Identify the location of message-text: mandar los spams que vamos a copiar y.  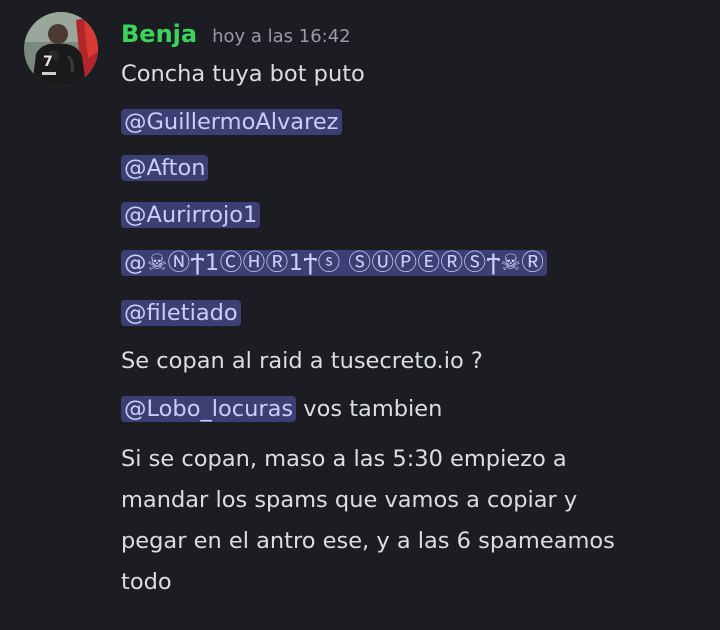
(349, 500).